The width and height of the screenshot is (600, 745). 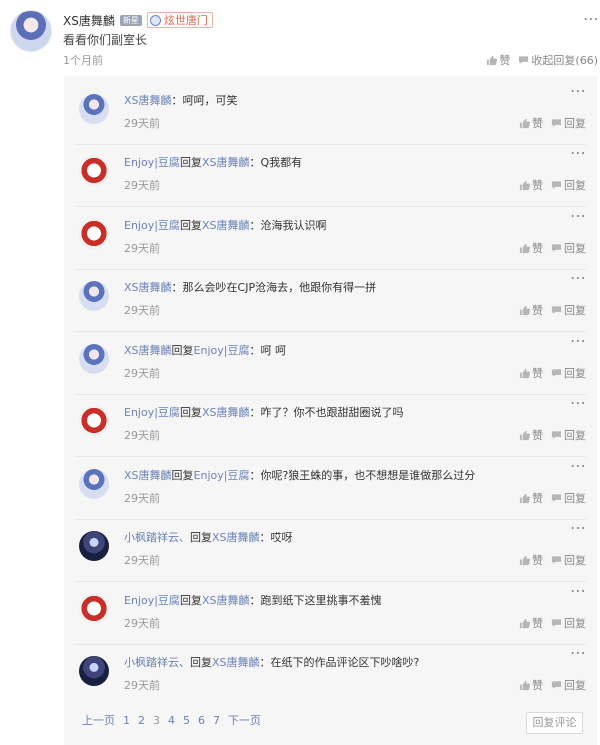 What do you see at coordinates (216, 720) in the screenshot?
I see `page-link-7: 7` at bounding box center [216, 720].